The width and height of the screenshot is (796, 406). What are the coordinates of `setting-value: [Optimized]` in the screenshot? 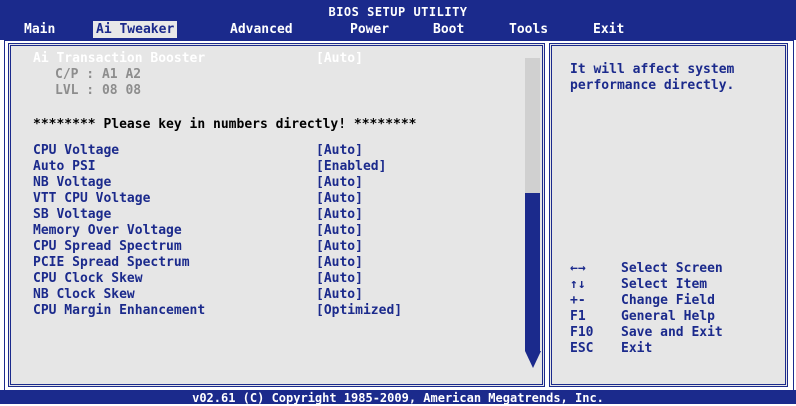 It's located at (359, 310).